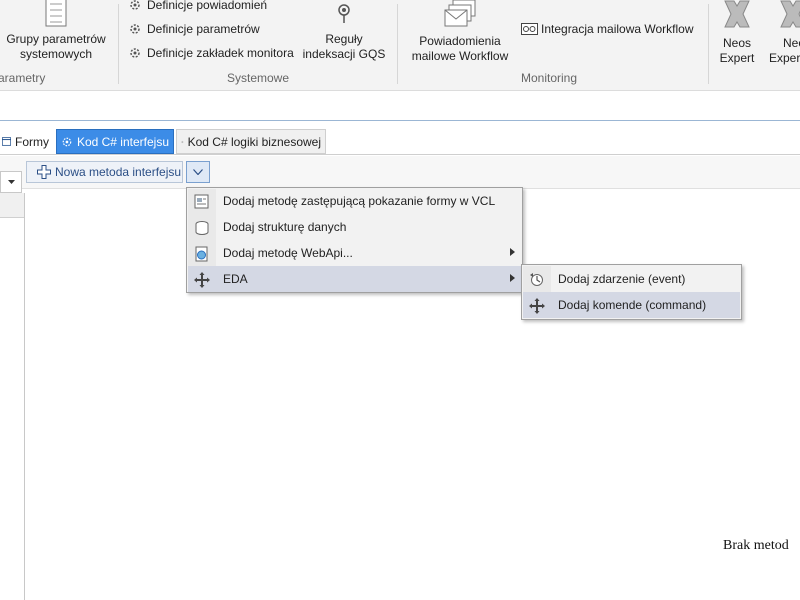  Describe the element at coordinates (354, 279) in the screenshot. I see `menu-item-eda: EDA` at that location.